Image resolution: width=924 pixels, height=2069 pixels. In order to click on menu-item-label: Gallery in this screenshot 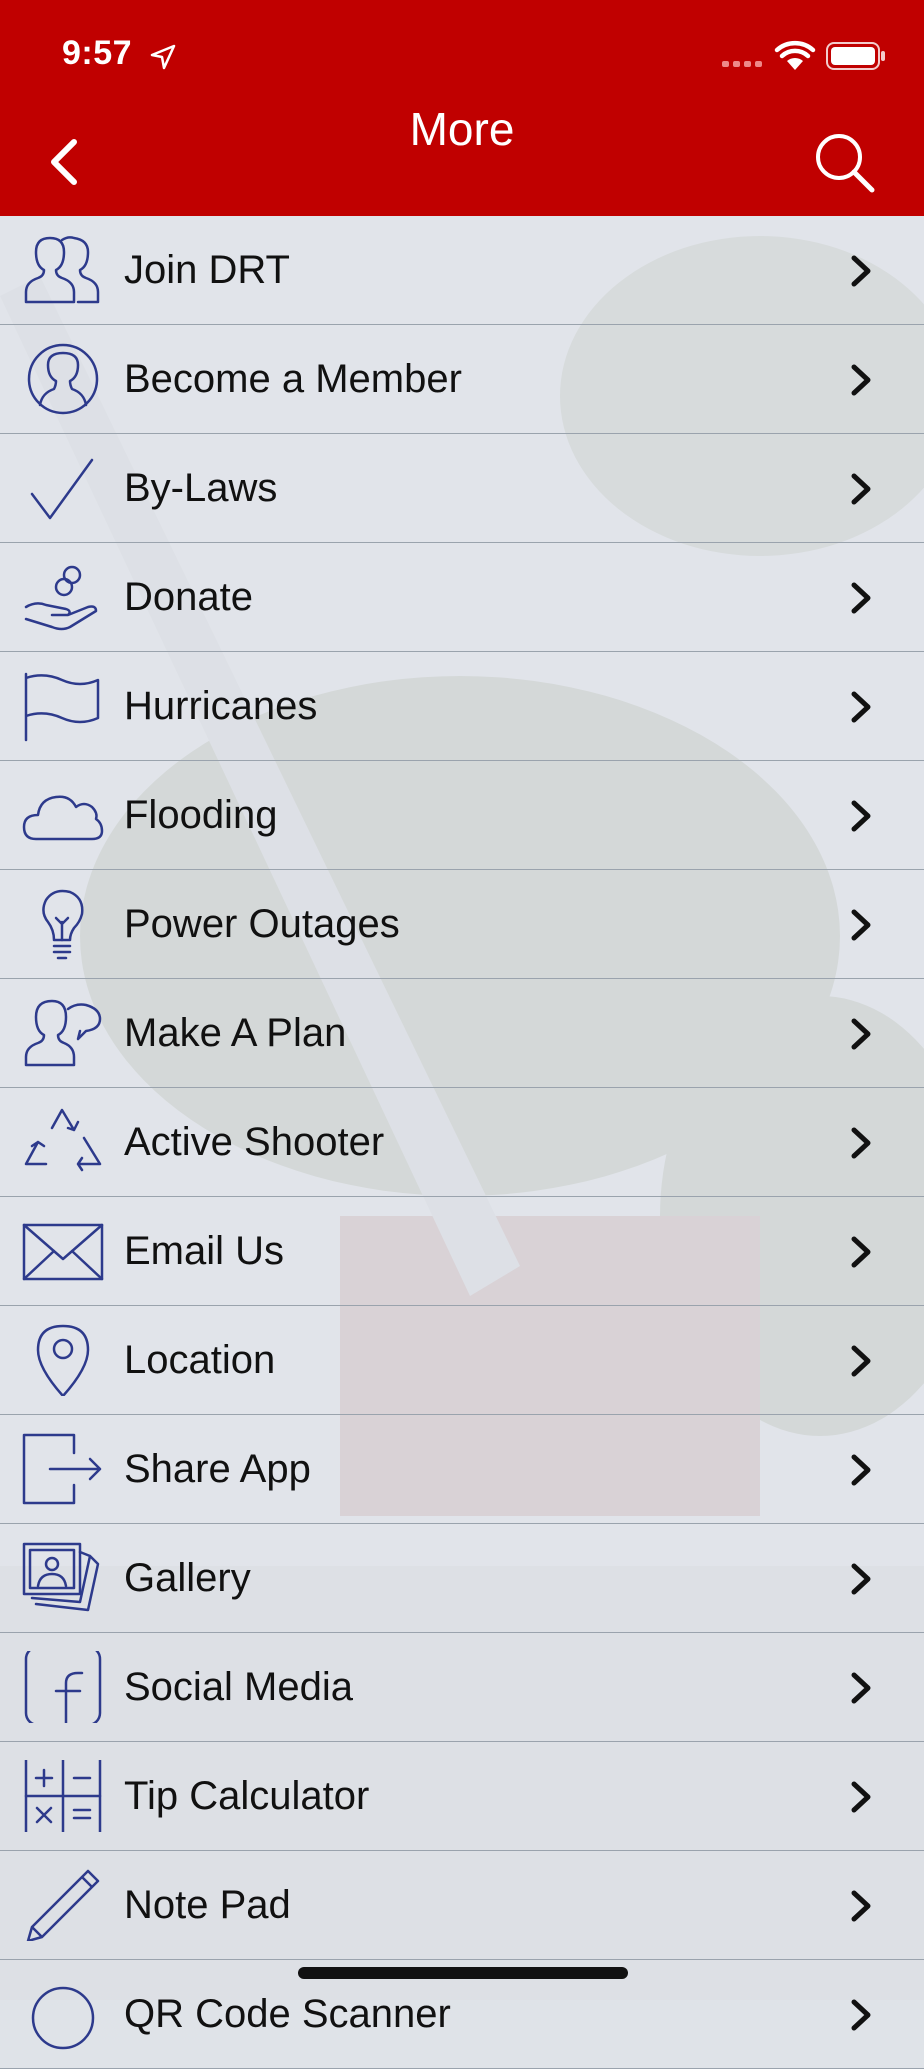, I will do `click(187, 1578)`.